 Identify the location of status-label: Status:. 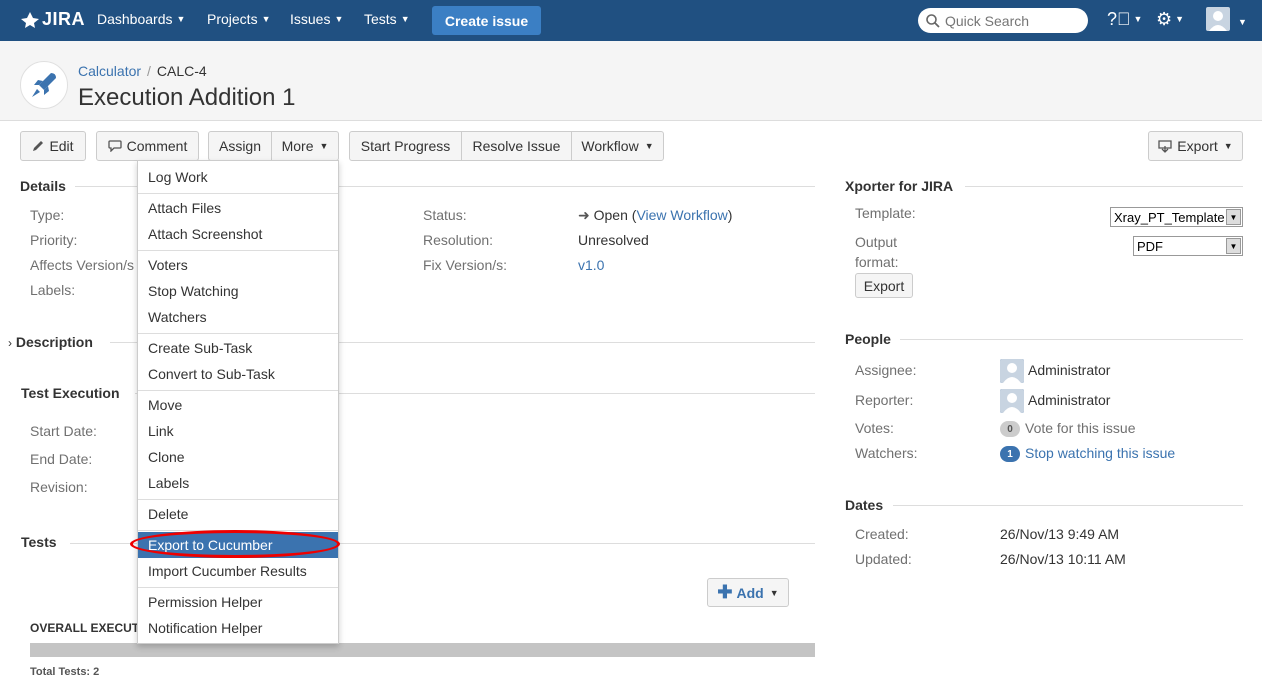
(445, 215).